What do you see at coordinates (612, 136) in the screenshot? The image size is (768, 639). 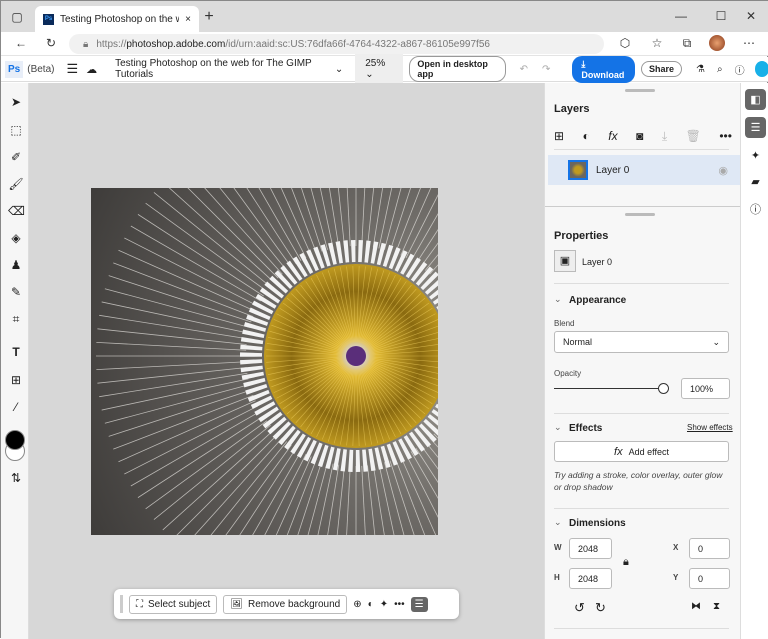 I see `fx-icon: fx` at bounding box center [612, 136].